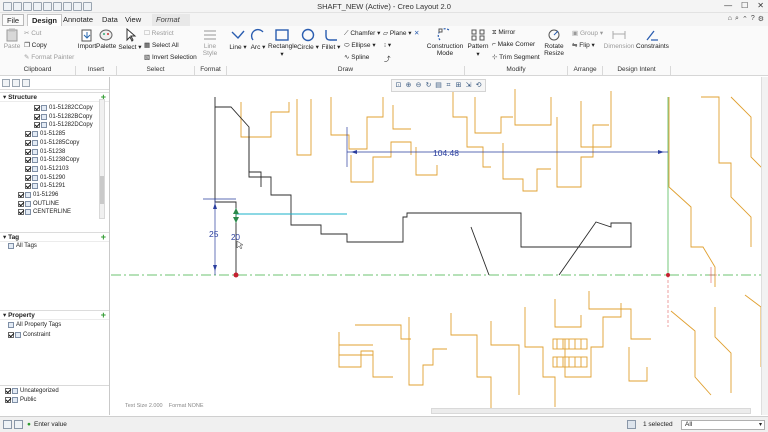  What do you see at coordinates (210, 42) in the screenshot?
I see `line-style-button: Line Style` at bounding box center [210, 42].